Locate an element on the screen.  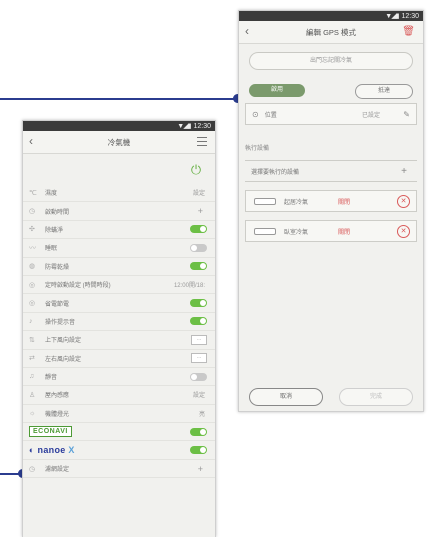
moisture-icon: 〰 is located at coordinates (32, 248).